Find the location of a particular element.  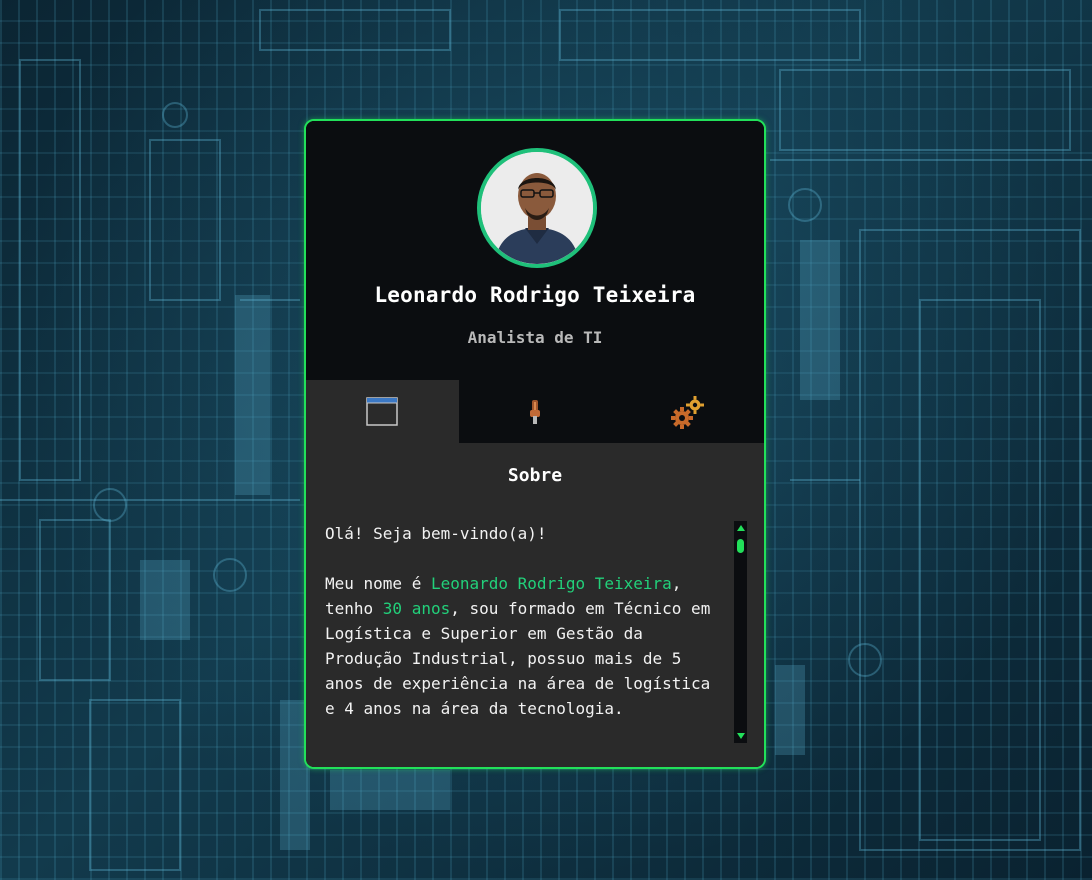

scrollbar-thumb is located at coordinates (740, 546).